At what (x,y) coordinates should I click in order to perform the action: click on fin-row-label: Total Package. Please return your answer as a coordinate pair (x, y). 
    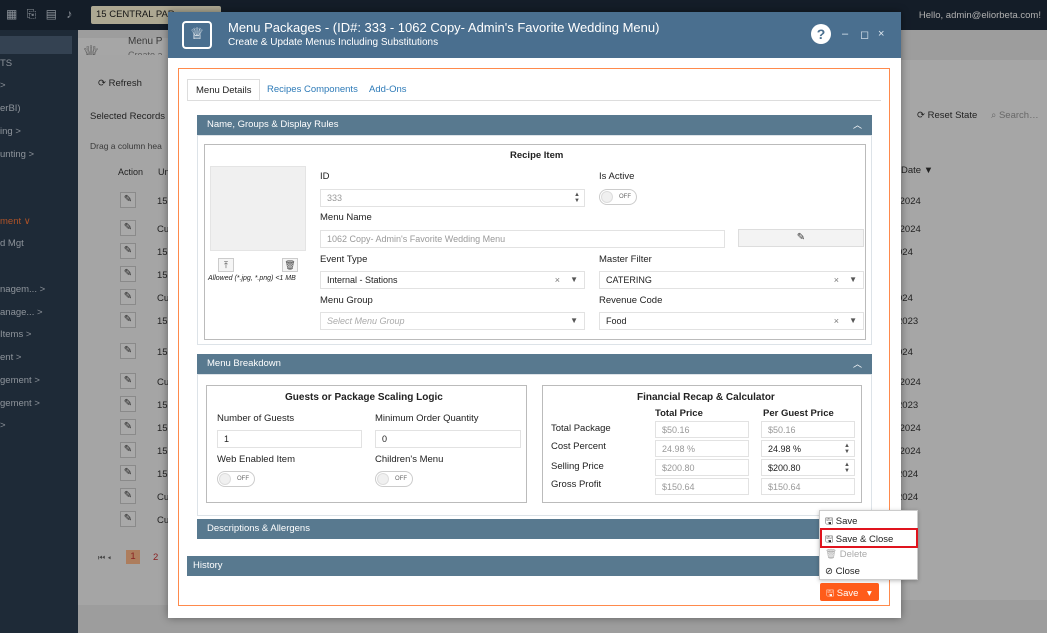
    Looking at the image, I should click on (581, 428).